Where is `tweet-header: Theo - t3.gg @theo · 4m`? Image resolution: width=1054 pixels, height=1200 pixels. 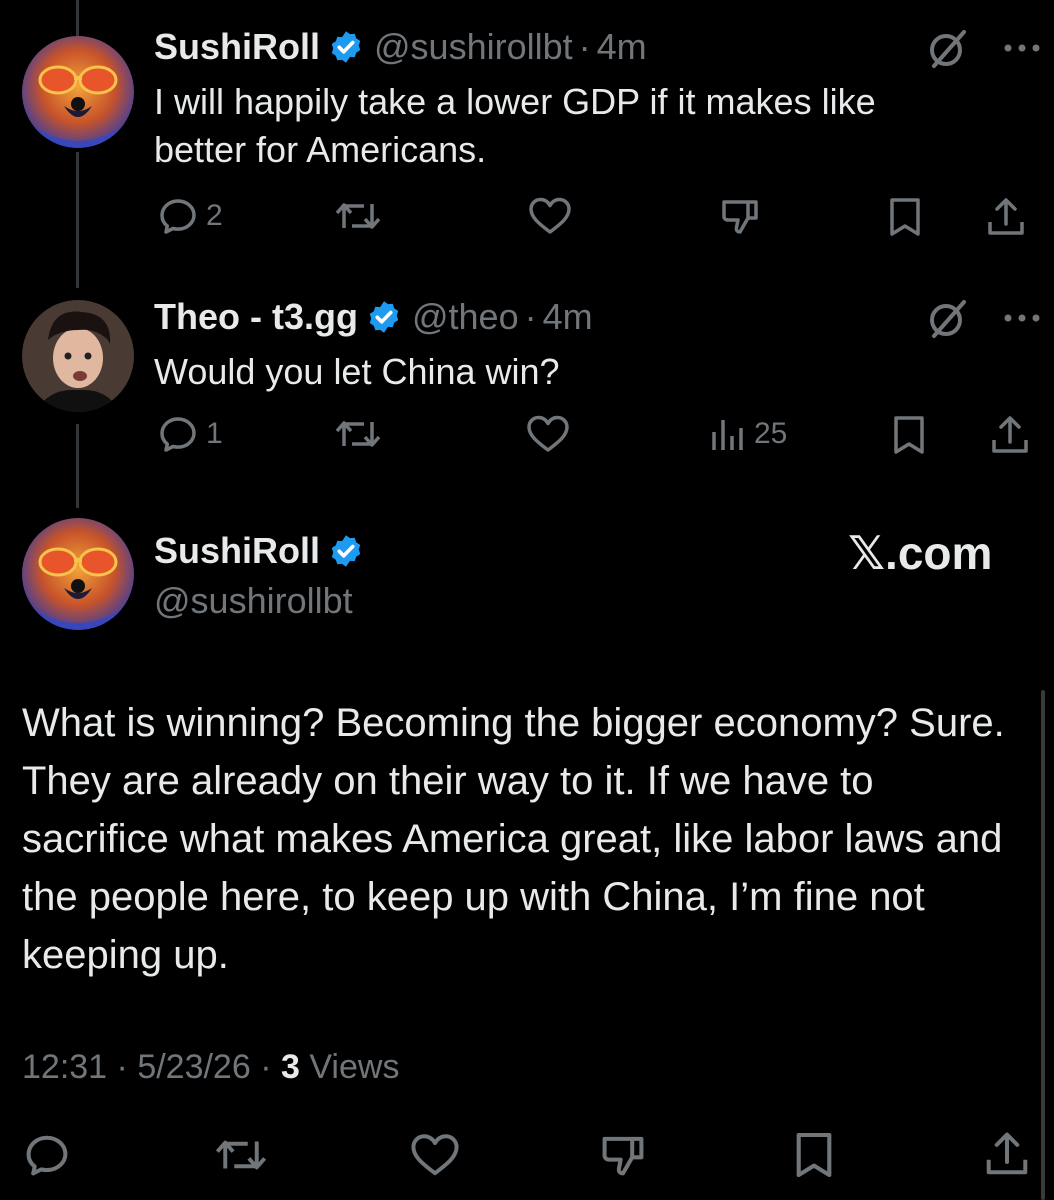
tweet-header: Theo - t3.gg @theo · 4m is located at coordinates (373, 317).